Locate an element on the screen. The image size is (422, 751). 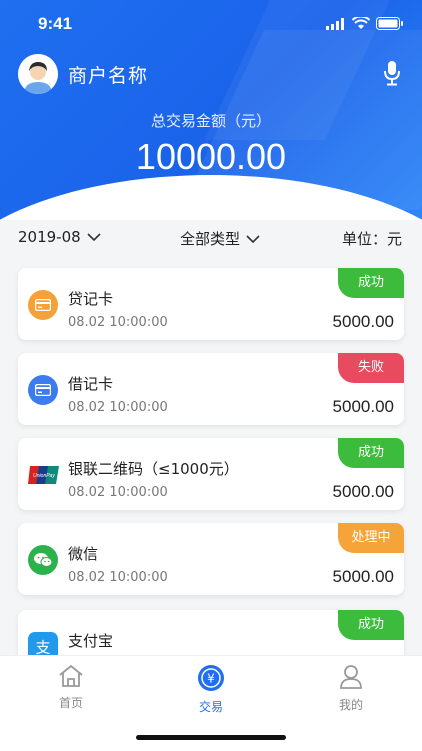
wechat-icon is located at coordinates (43, 560).